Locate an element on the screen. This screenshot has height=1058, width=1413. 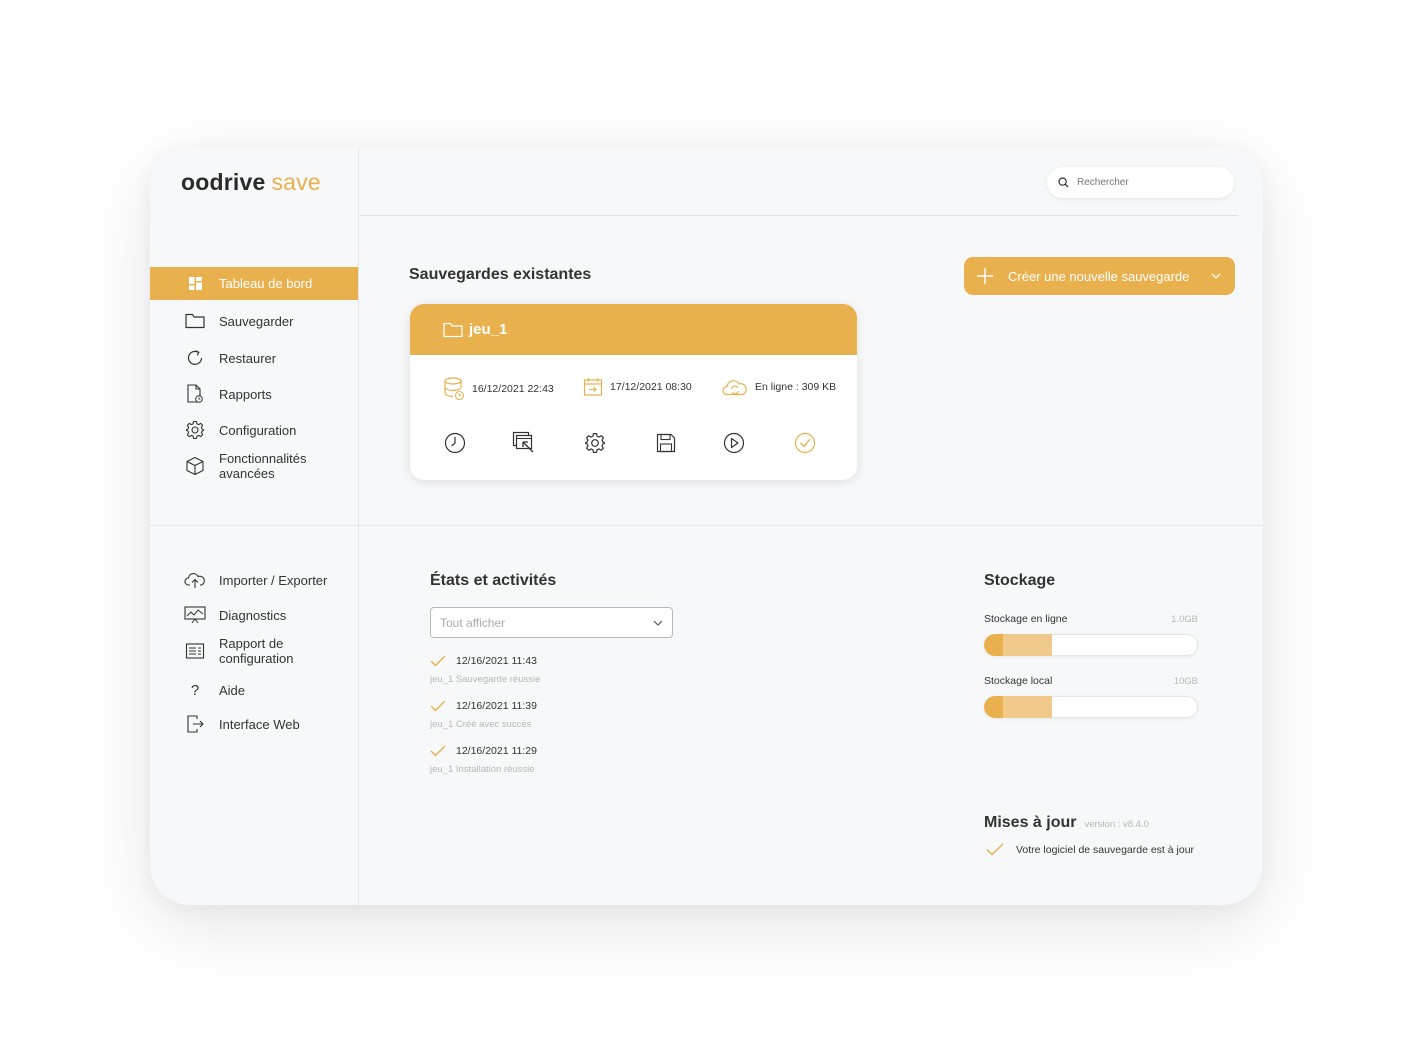
play-icon is located at coordinates (734, 443).